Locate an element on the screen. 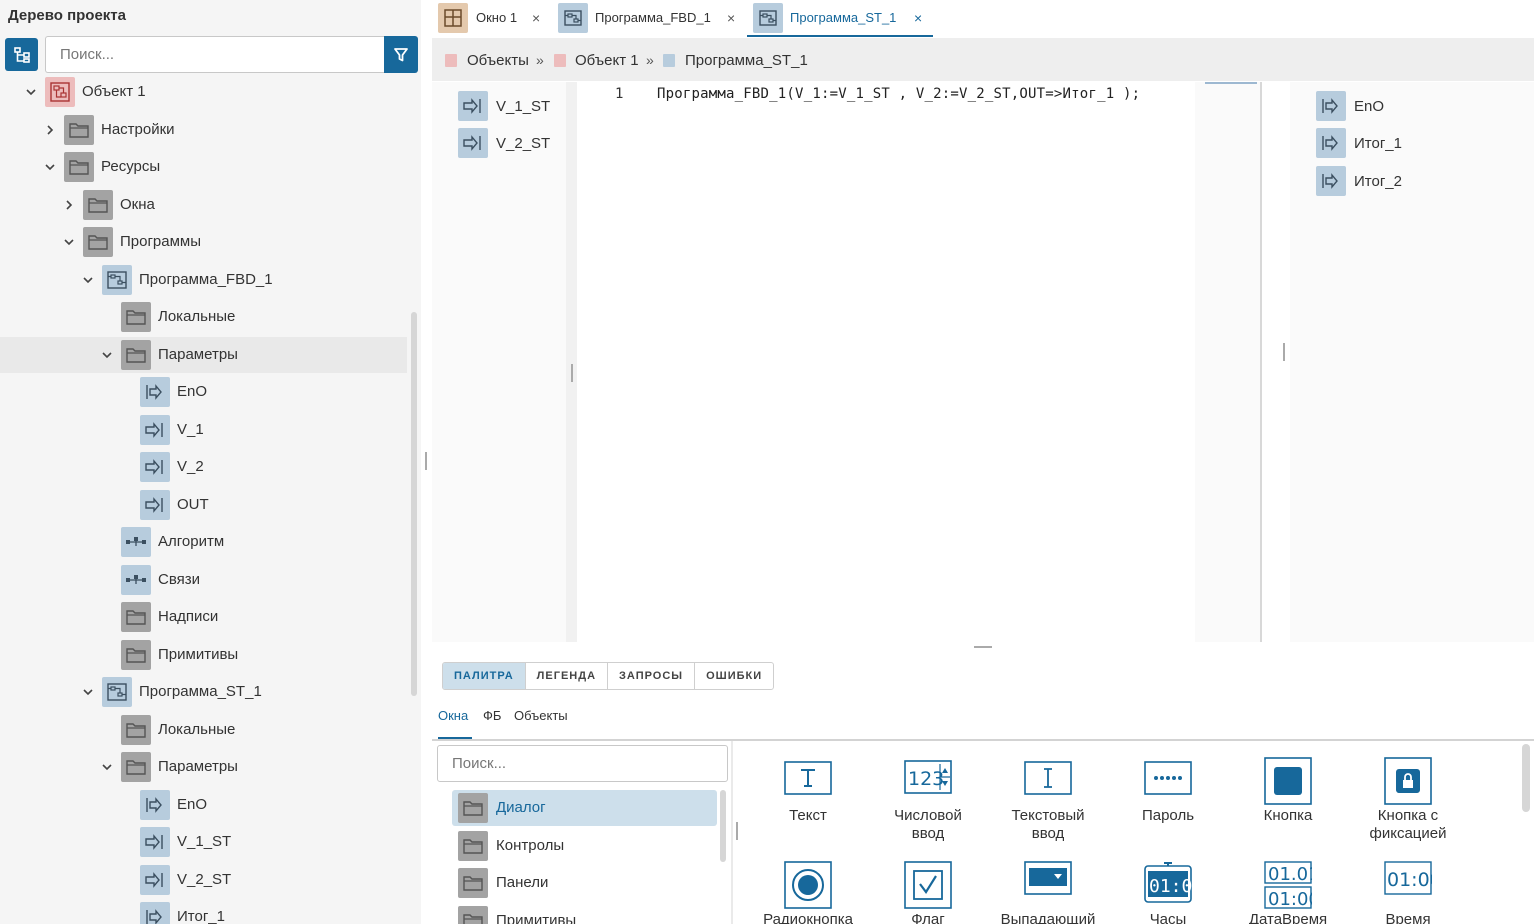 The width and height of the screenshot is (1534, 924). checkbox-icon is located at coordinates (928, 885).